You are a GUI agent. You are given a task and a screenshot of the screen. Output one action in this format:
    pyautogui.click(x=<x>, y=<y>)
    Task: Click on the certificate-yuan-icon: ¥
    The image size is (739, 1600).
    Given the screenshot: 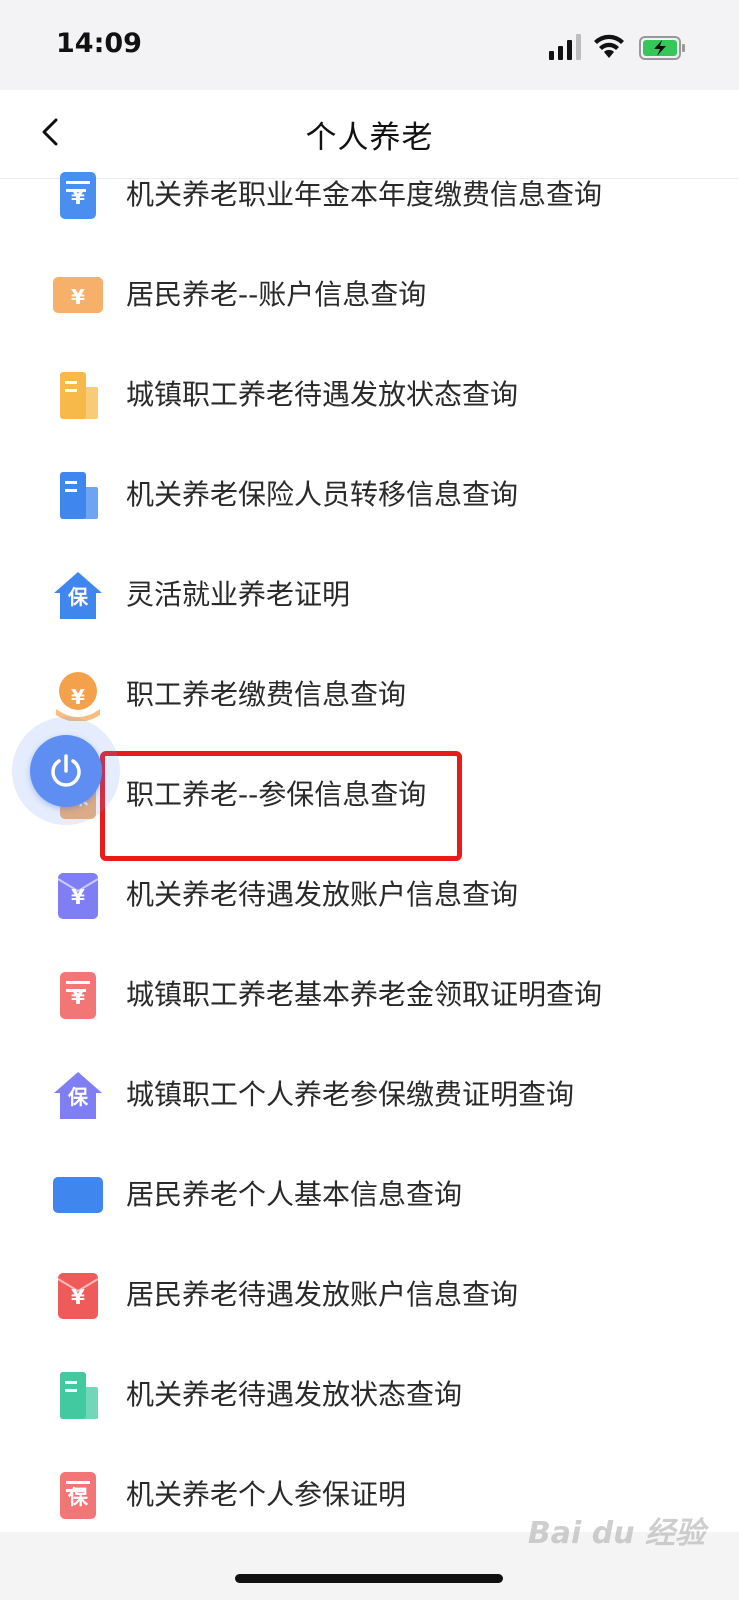 What is the action you would take?
    pyautogui.click(x=78, y=995)
    